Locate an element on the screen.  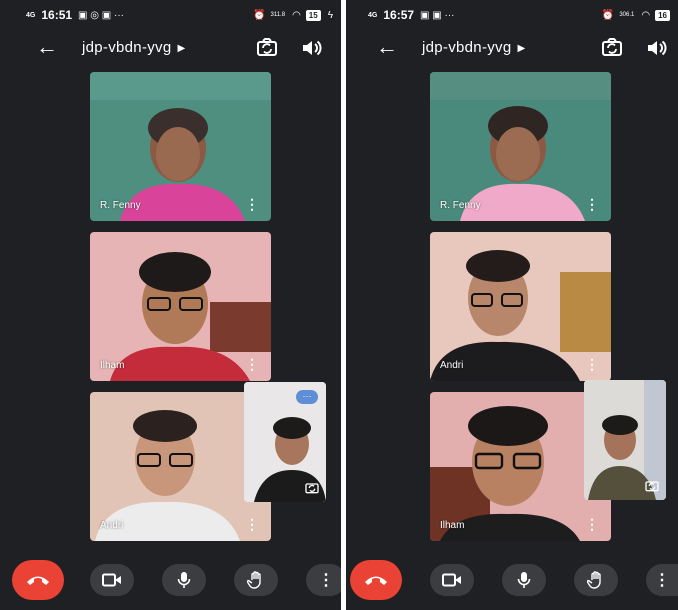
network-speed: 311.8 is located at coordinates (278, 15).